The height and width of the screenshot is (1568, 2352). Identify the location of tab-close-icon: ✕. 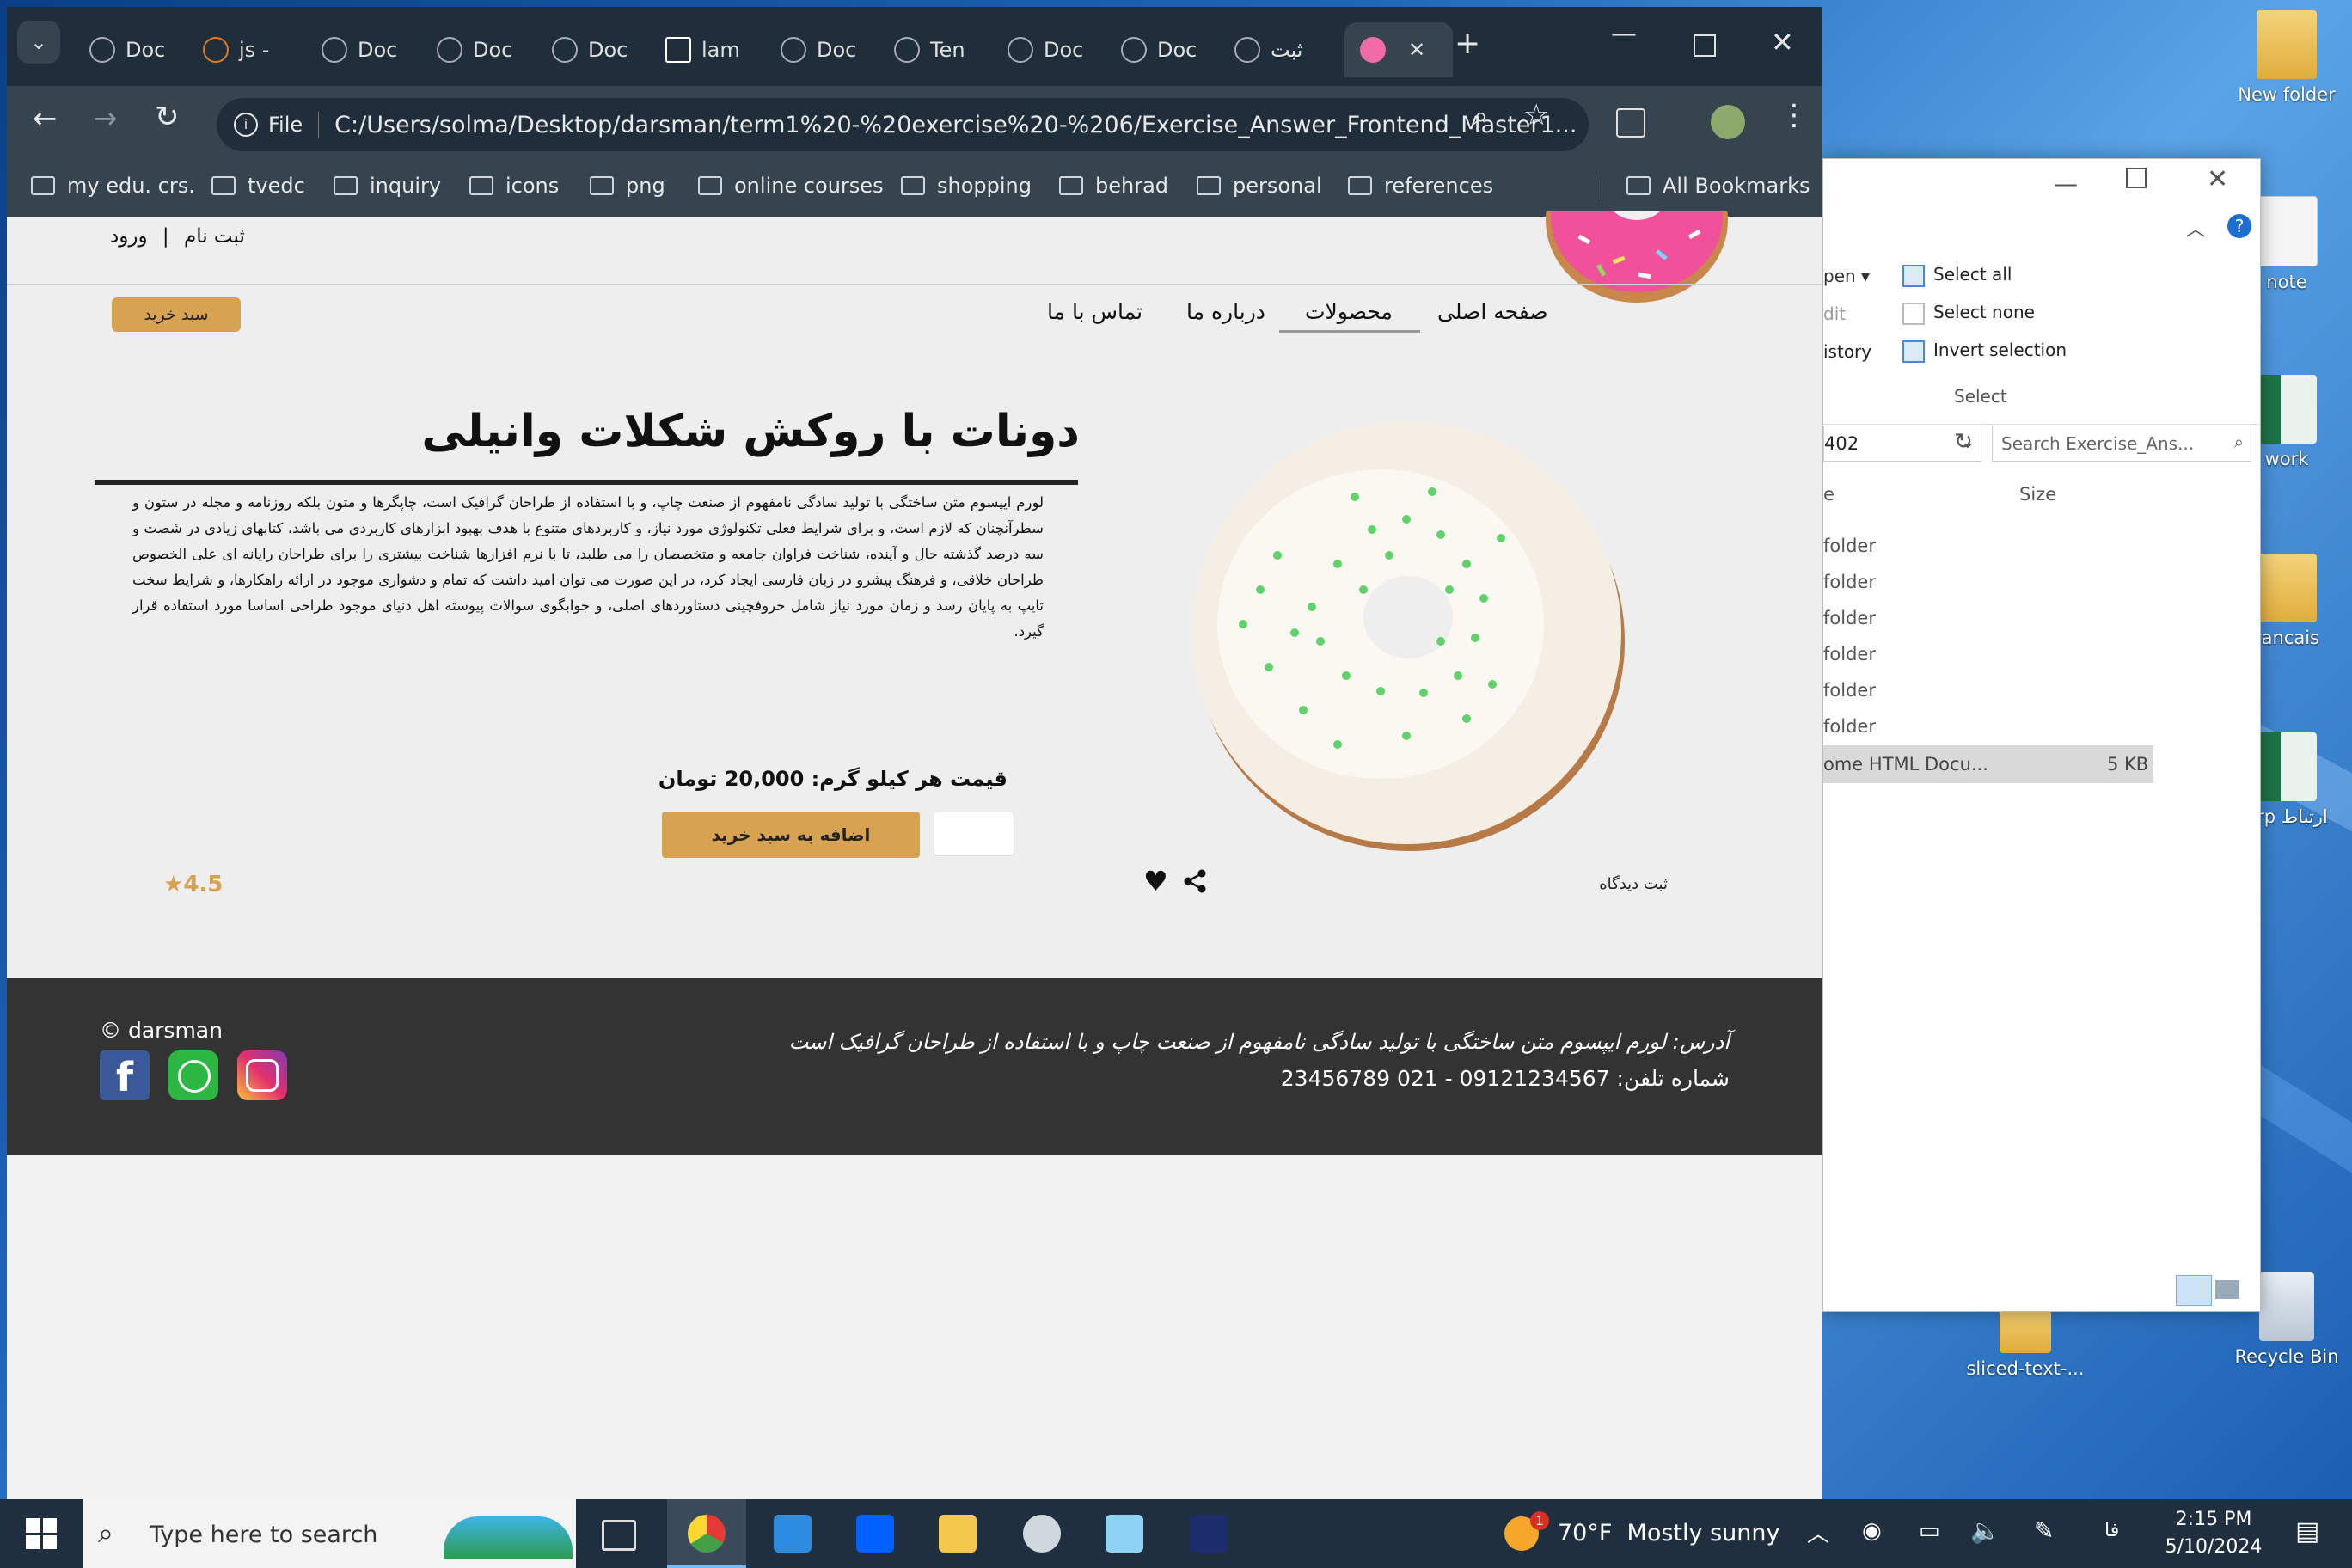
(1416, 50).